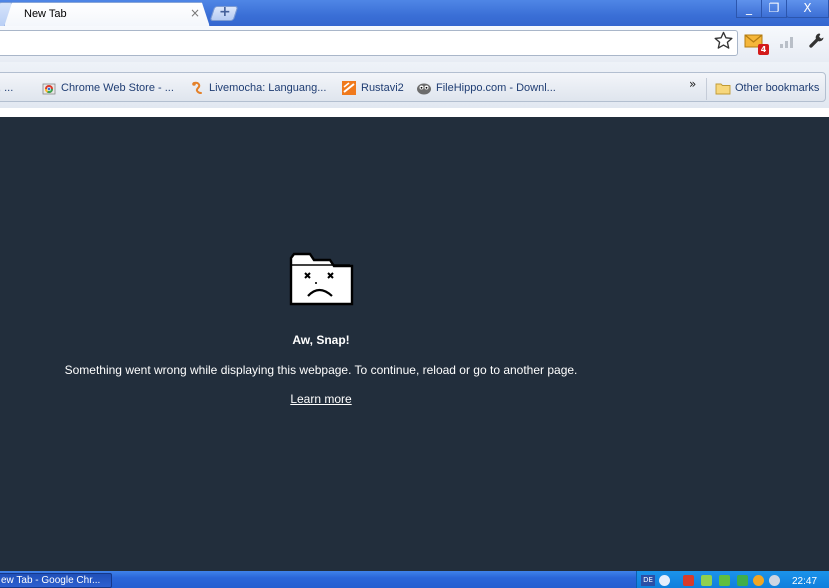 This screenshot has height=588, width=829. I want to click on bookmark-rustavi2: Rustavi2, so click(372, 88).